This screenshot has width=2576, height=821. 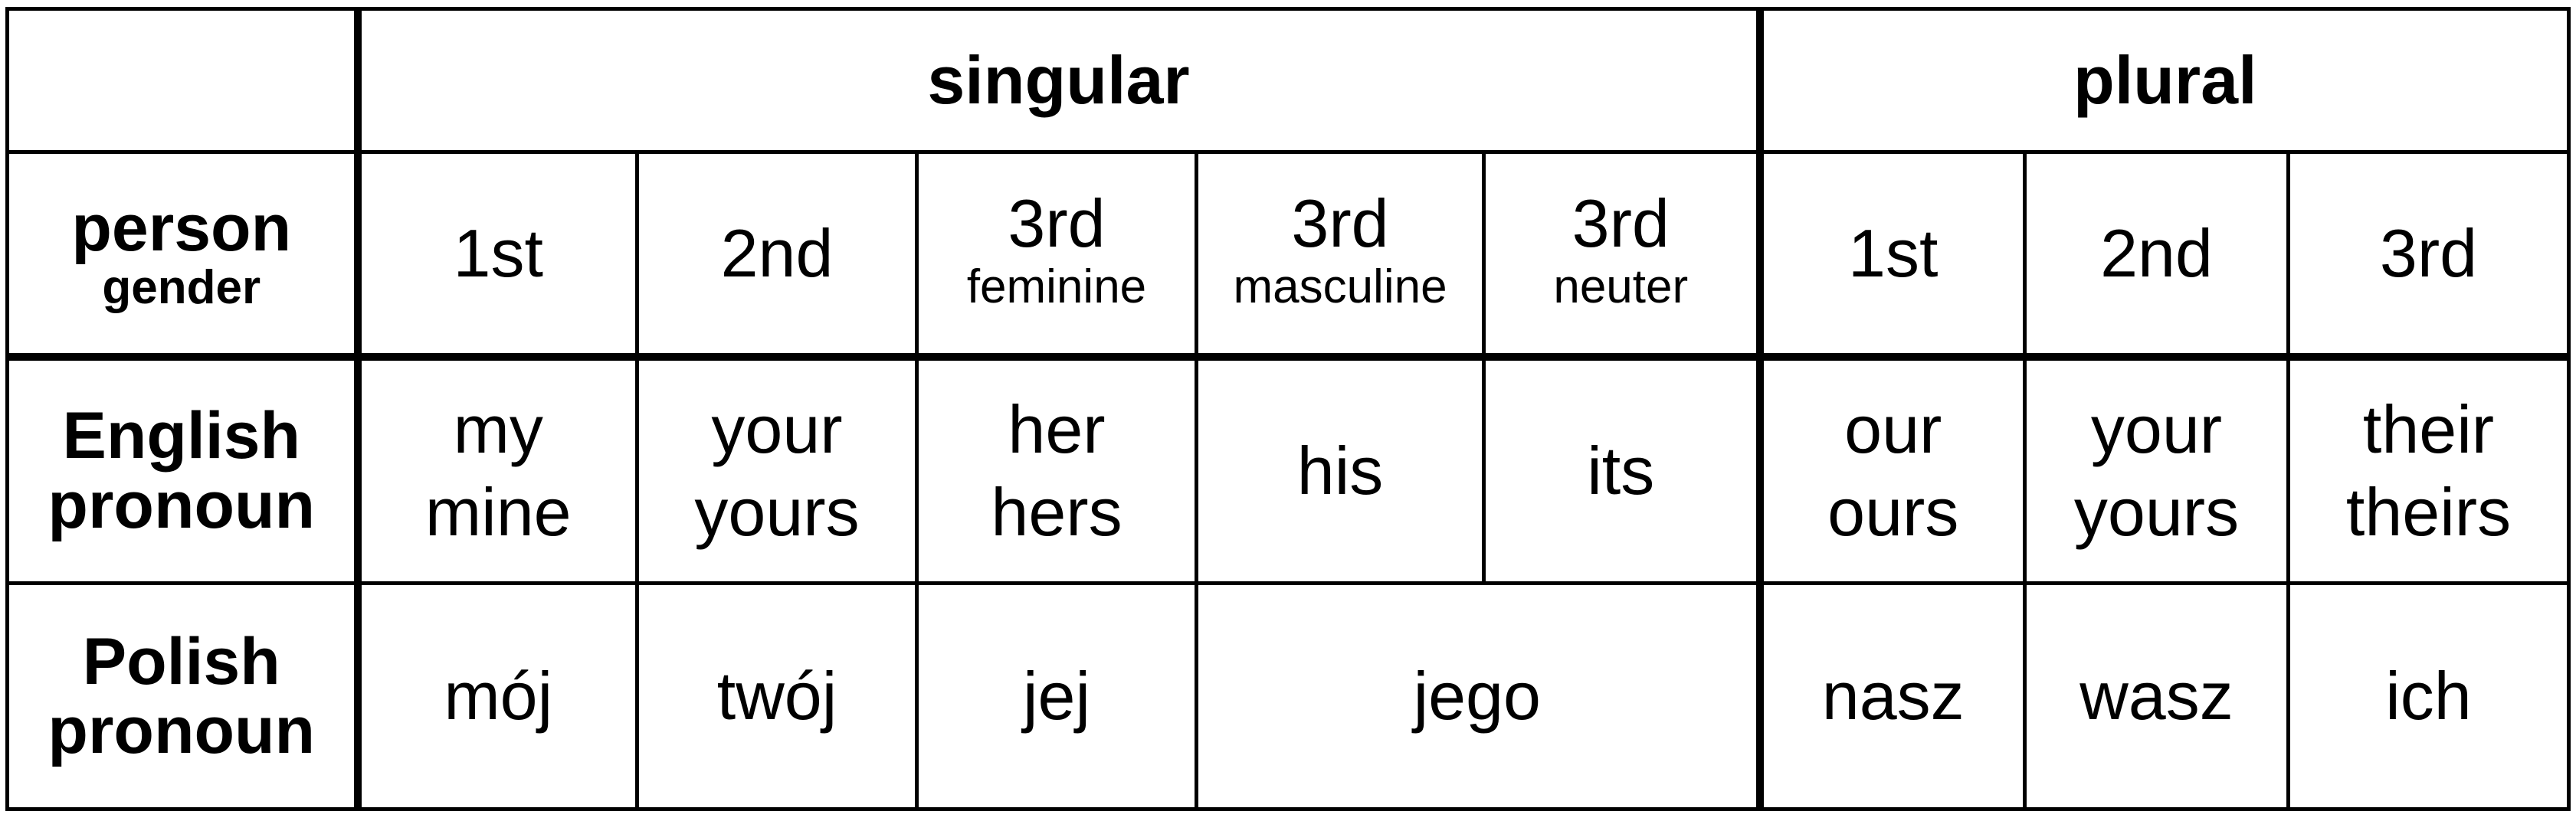 I want to click on col-plural-1st: 1st, so click(x=1891, y=255).